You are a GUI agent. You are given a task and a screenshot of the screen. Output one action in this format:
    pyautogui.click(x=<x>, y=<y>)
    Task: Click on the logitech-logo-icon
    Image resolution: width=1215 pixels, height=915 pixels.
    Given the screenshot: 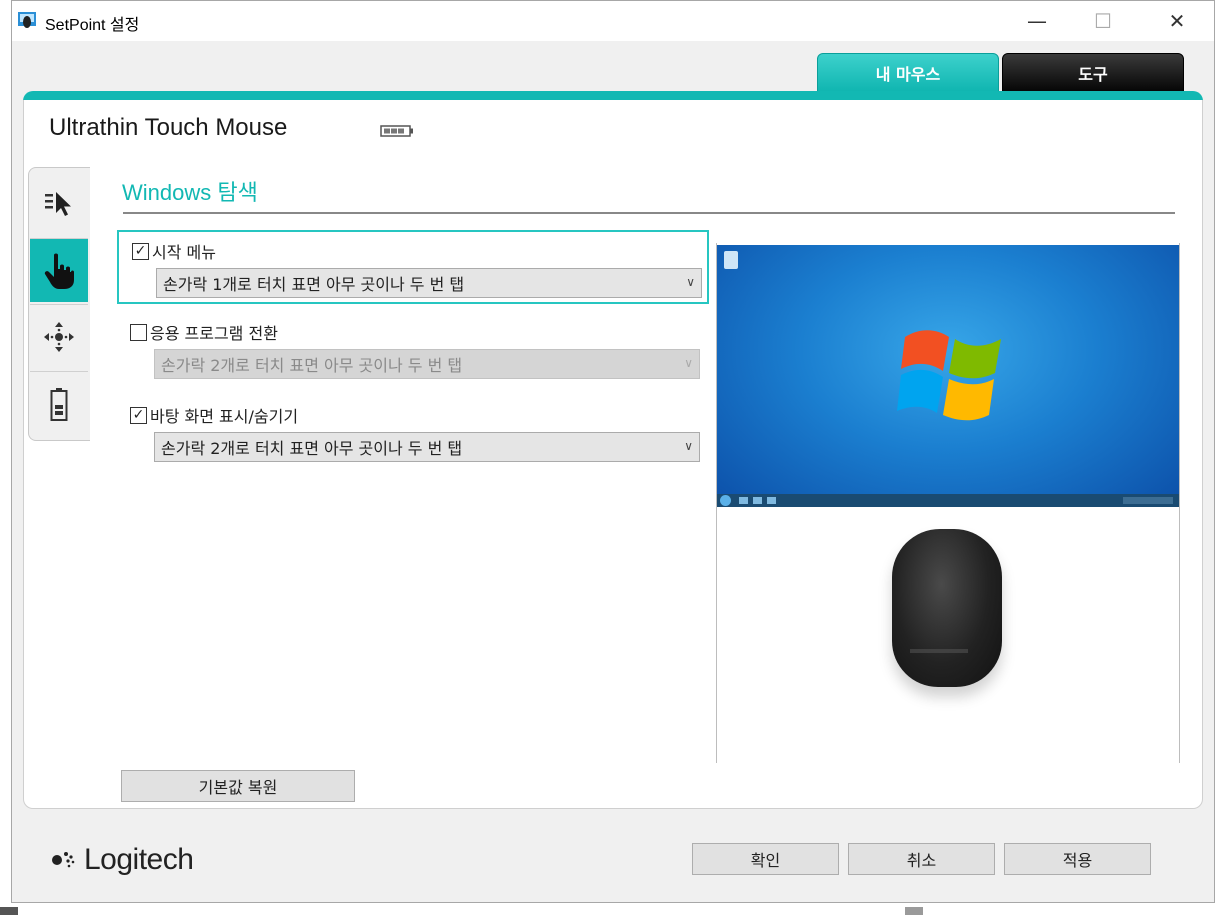 What is the action you would take?
    pyautogui.click(x=60, y=860)
    